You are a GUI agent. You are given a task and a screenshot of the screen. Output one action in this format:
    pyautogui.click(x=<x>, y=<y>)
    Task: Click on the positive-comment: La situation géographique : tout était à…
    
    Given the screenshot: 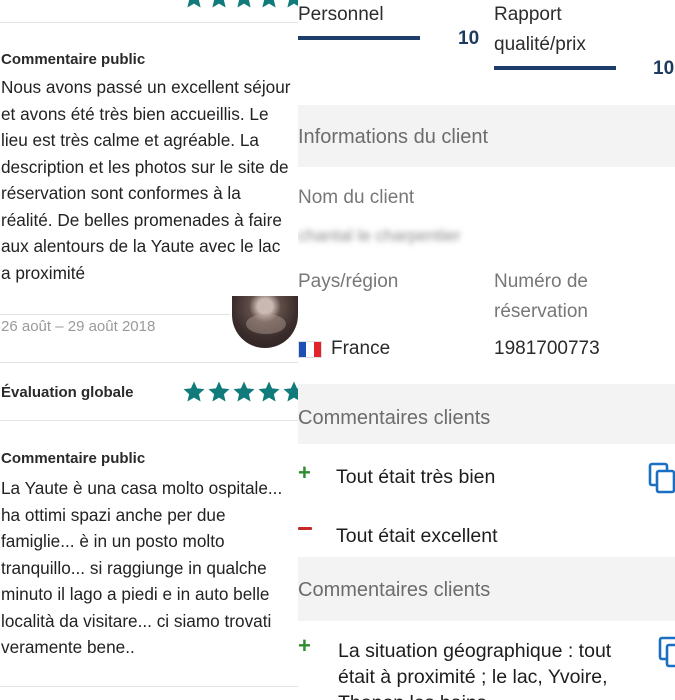 What is the action you would take?
    pyautogui.click(x=475, y=670)
    